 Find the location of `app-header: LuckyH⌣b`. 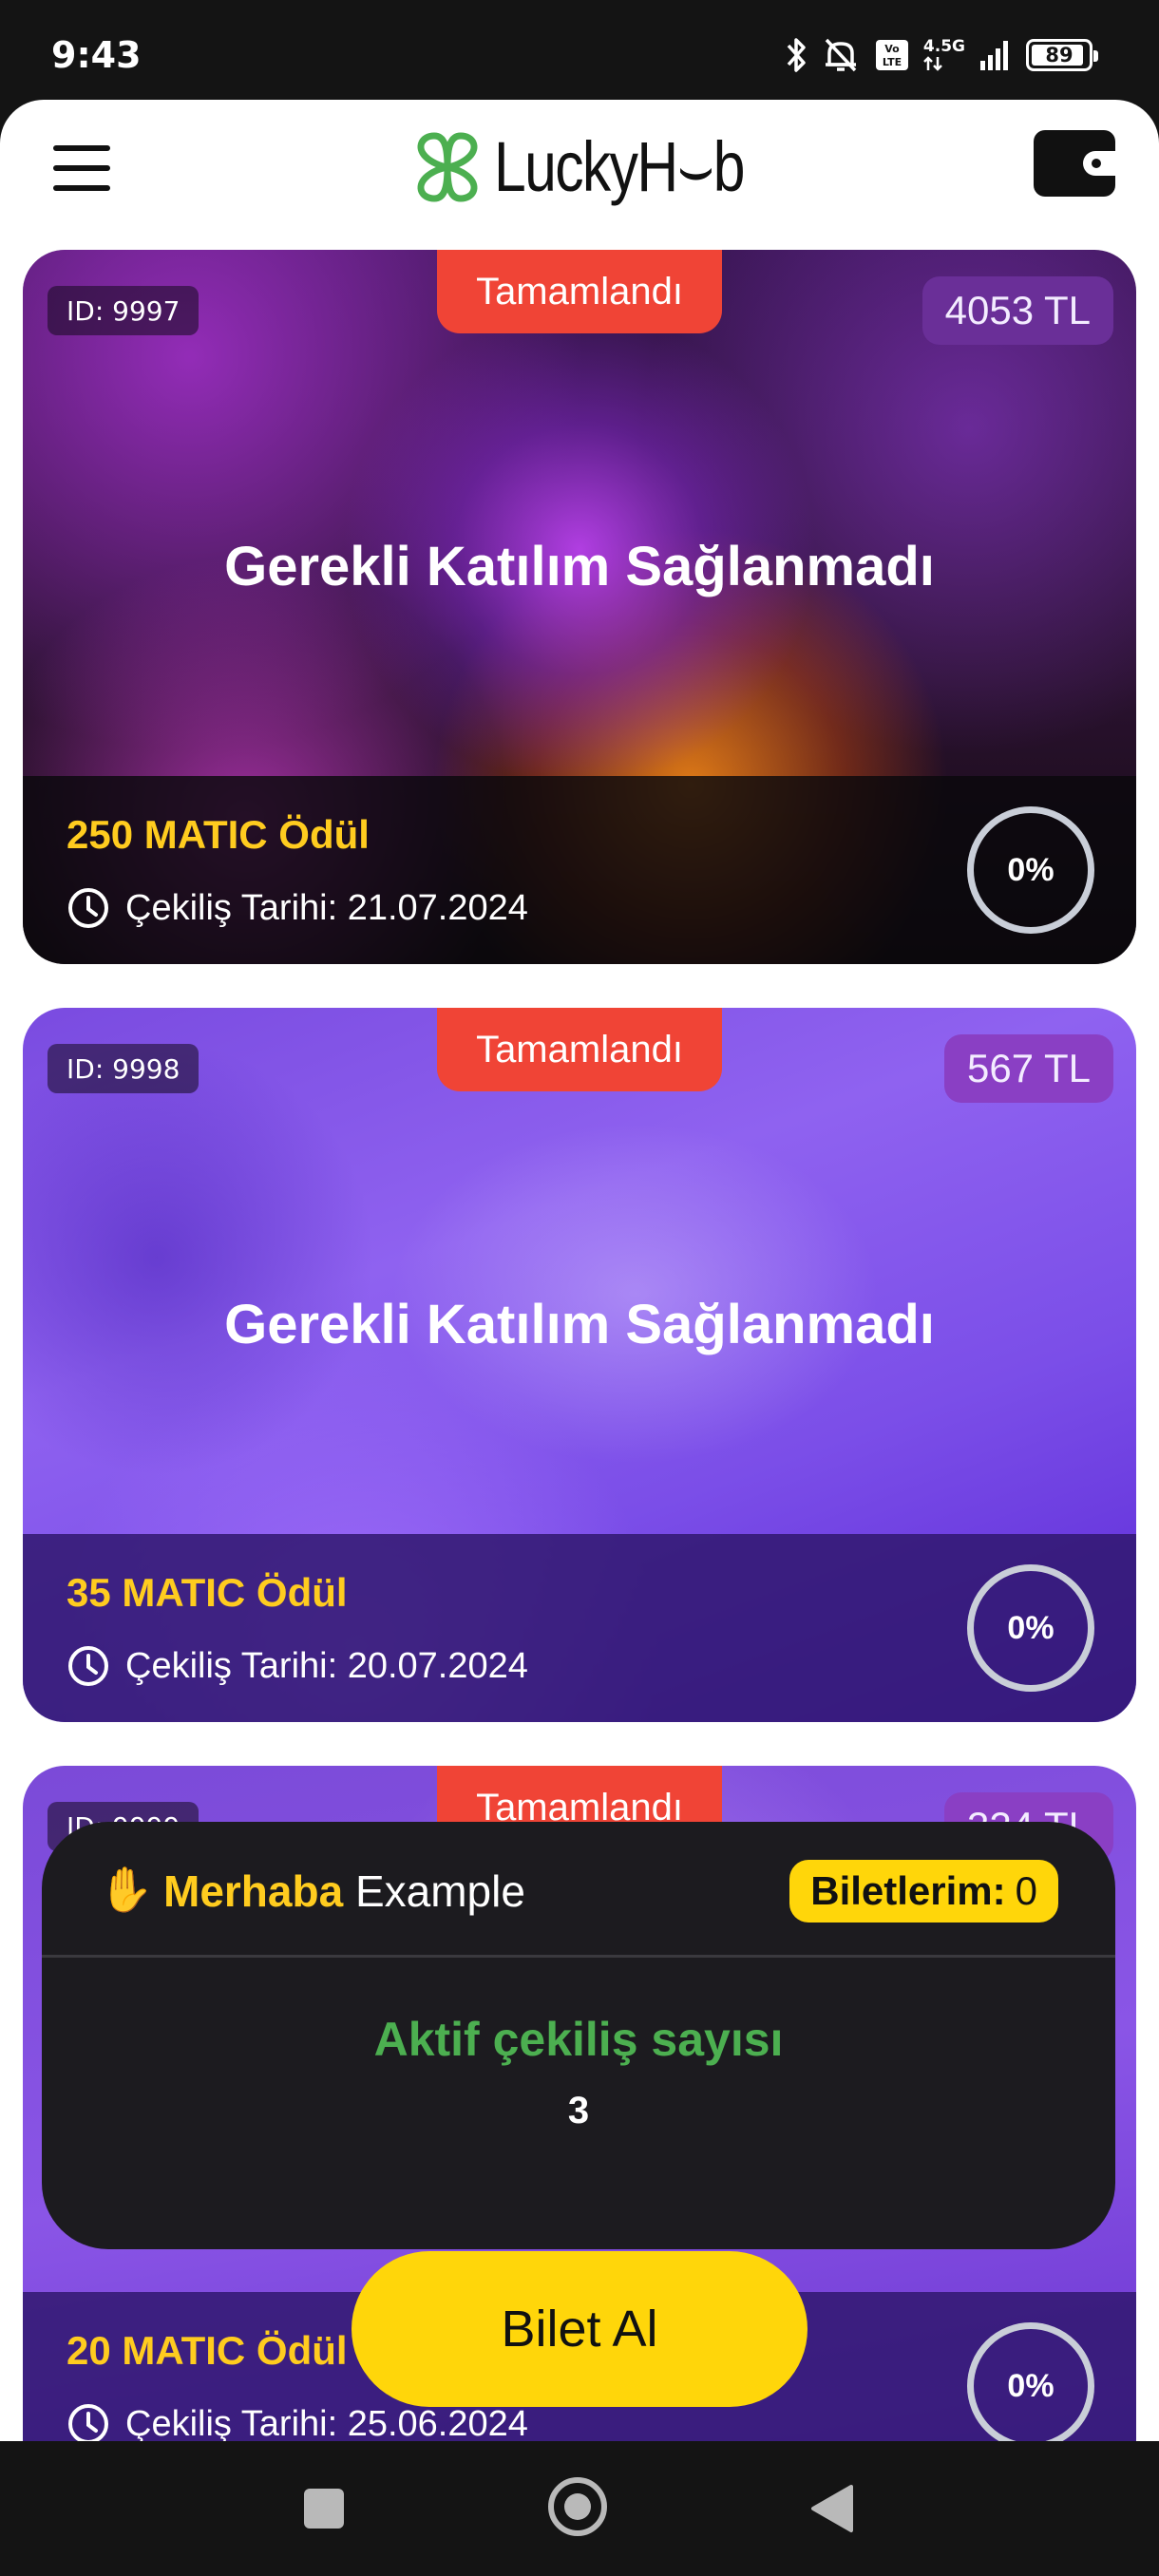

app-header: LuckyH⌣b is located at coordinates (579, 171).